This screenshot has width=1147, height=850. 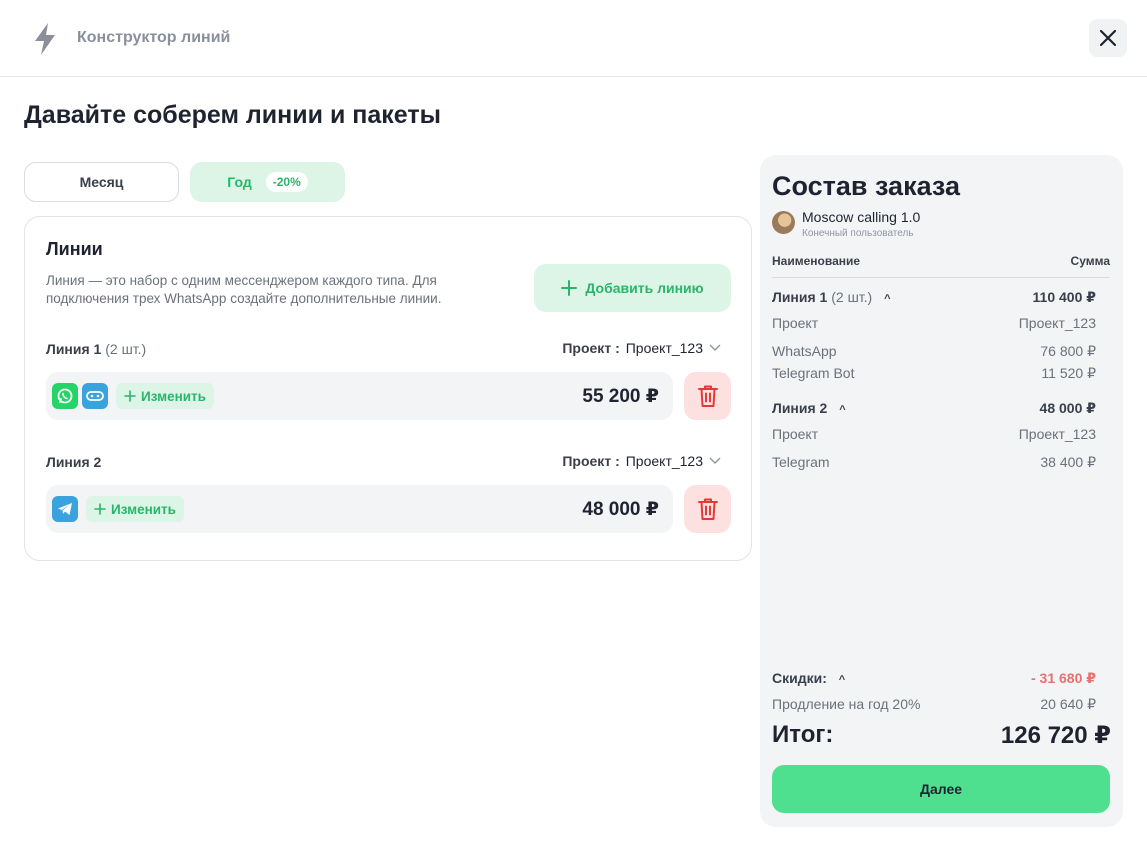 What do you see at coordinates (1068, 462) in the screenshot?
I see `order-row-value: 38 400 ₽` at bounding box center [1068, 462].